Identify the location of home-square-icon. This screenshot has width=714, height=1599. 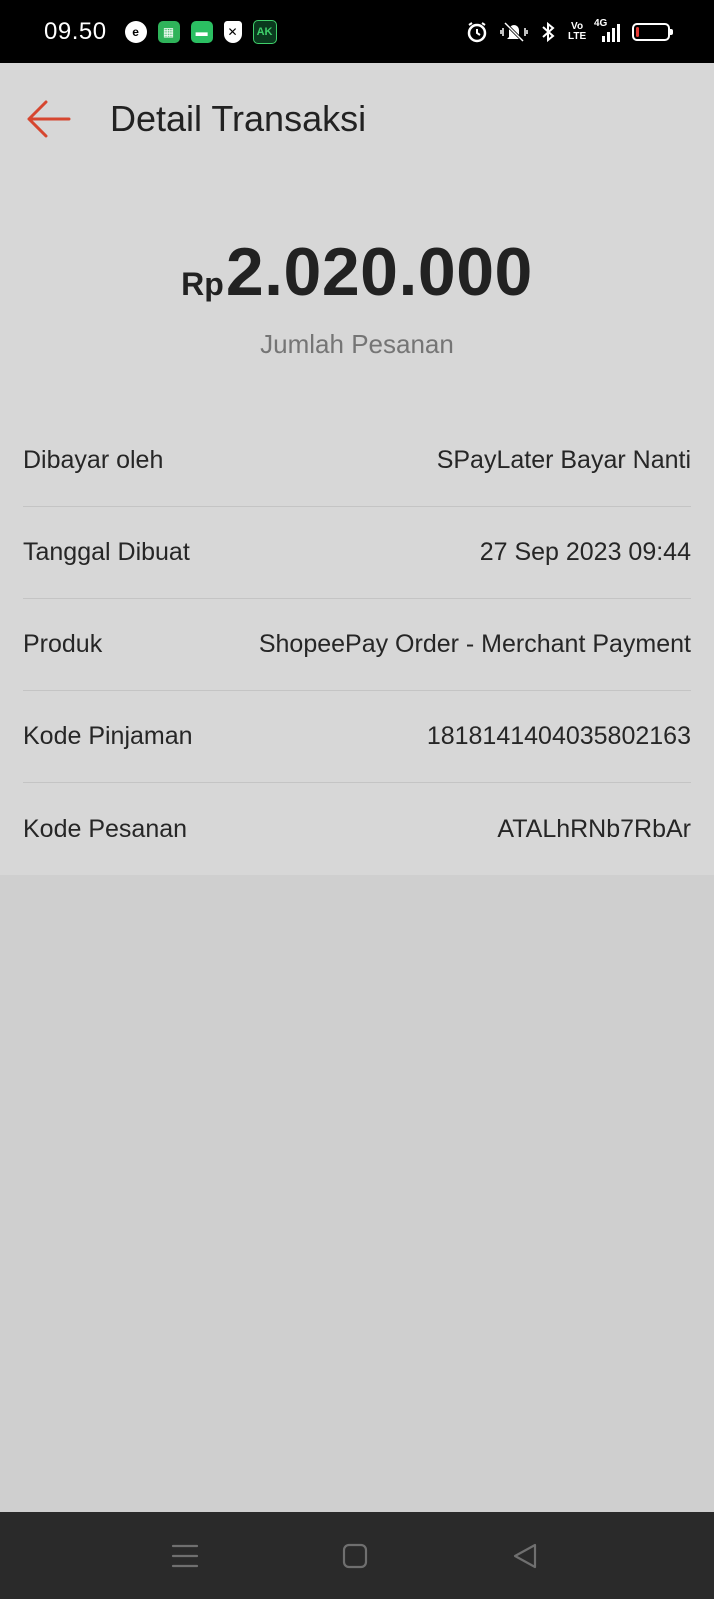
(355, 1556).